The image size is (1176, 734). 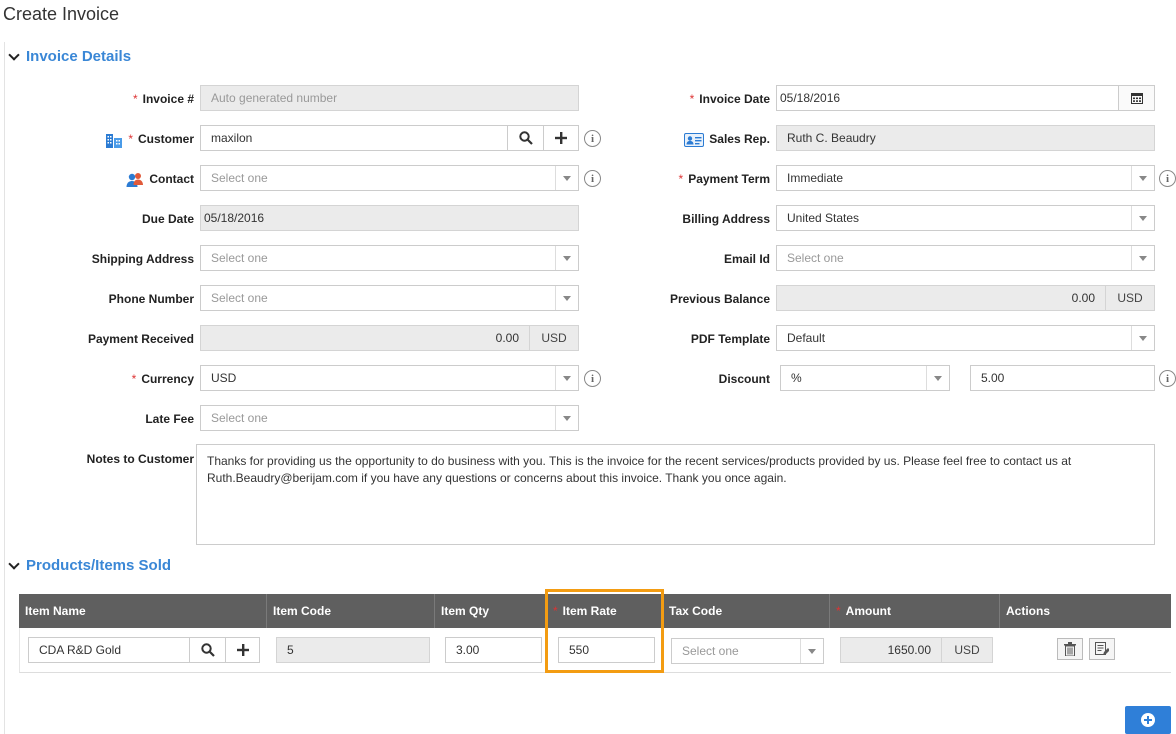 I want to click on column-header-item-name: Item Name, so click(x=143, y=611).